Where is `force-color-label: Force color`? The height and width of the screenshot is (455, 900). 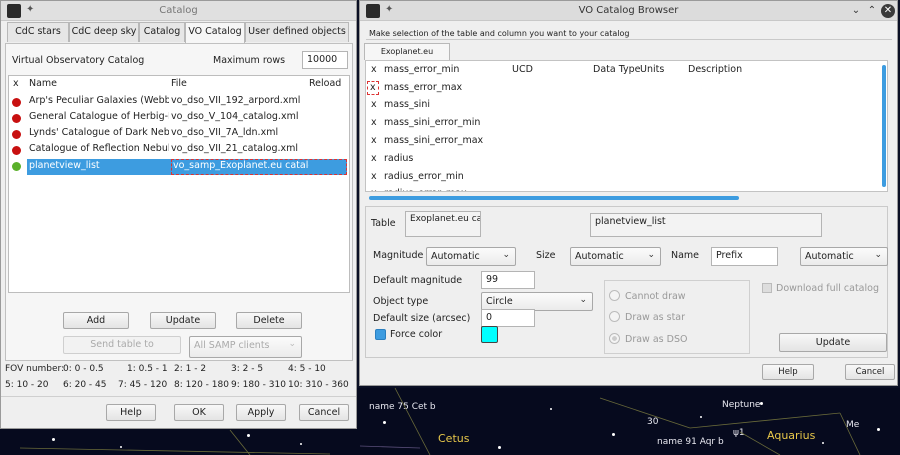
force-color-label: Force color is located at coordinates (416, 334).